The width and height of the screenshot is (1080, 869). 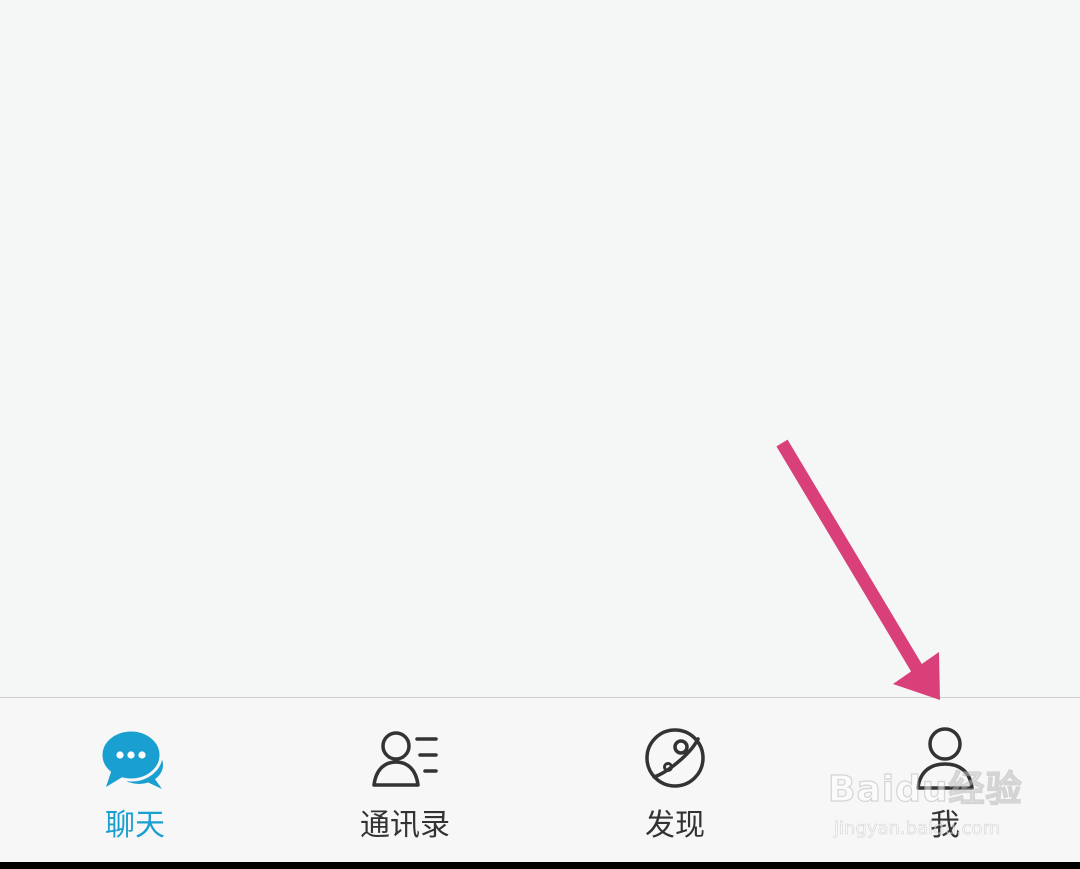 What do you see at coordinates (540, 865) in the screenshot?
I see `bottom-edge` at bounding box center [540, 865].